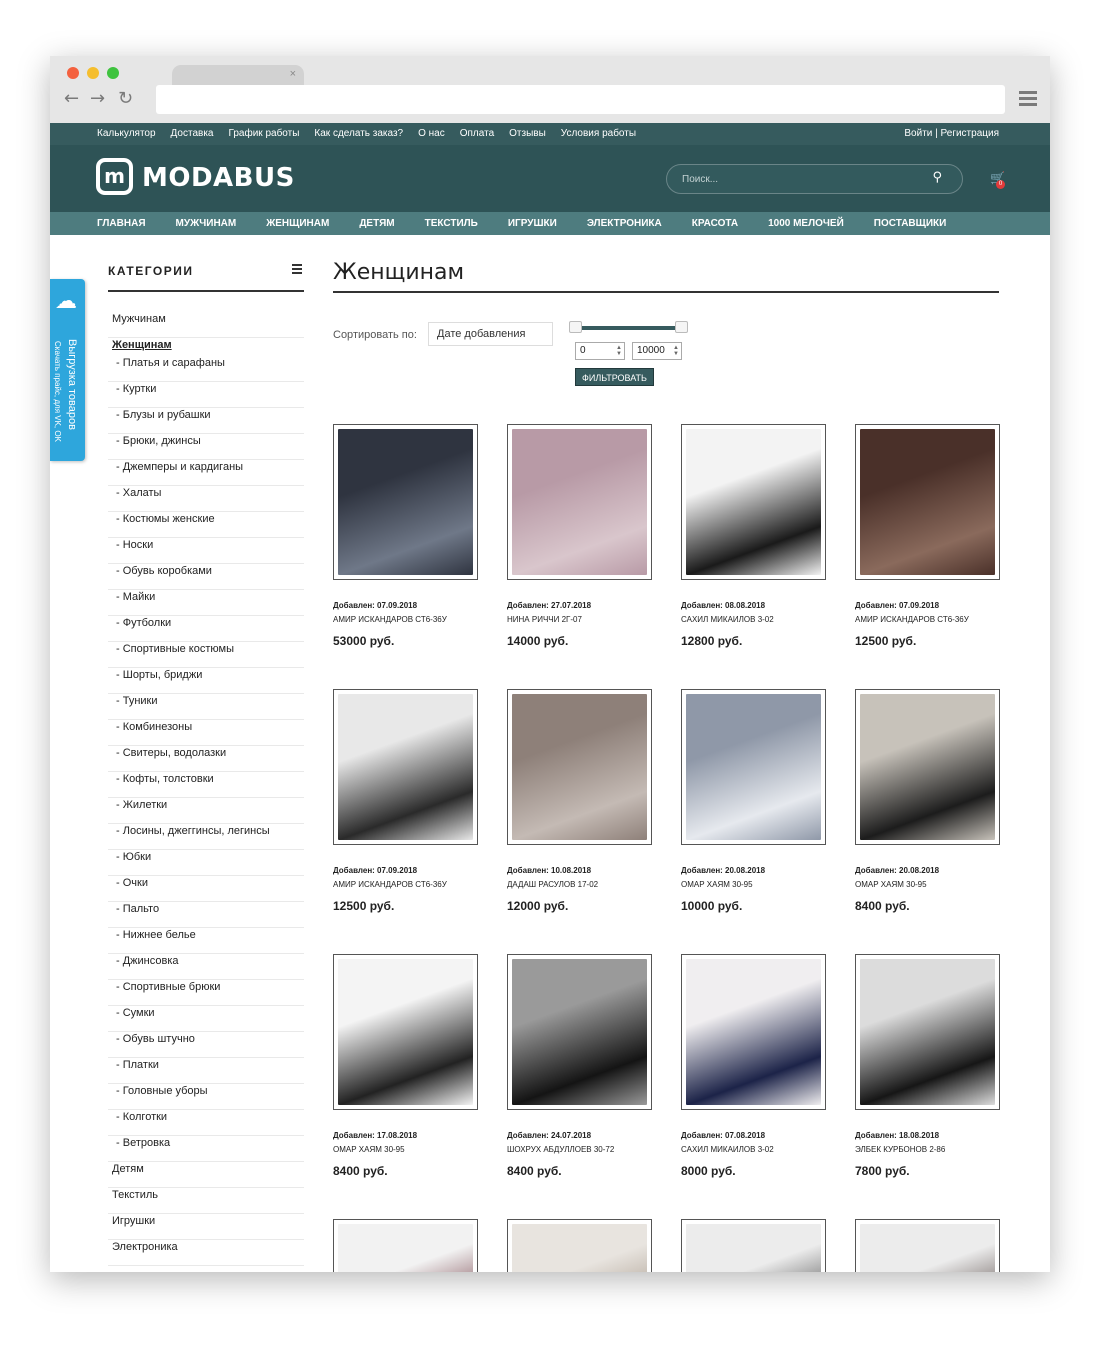 The width and height of the screenshot is (1100, 1350). I want to click on browser-tab: ×, so click(238, 75).